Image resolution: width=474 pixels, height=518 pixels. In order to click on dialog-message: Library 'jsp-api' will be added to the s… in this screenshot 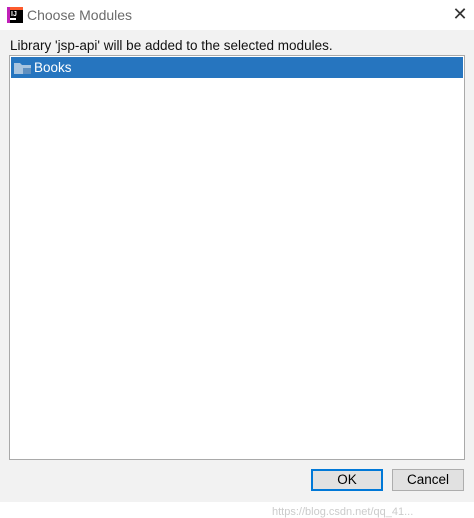, I will do `click(171, 45)`.